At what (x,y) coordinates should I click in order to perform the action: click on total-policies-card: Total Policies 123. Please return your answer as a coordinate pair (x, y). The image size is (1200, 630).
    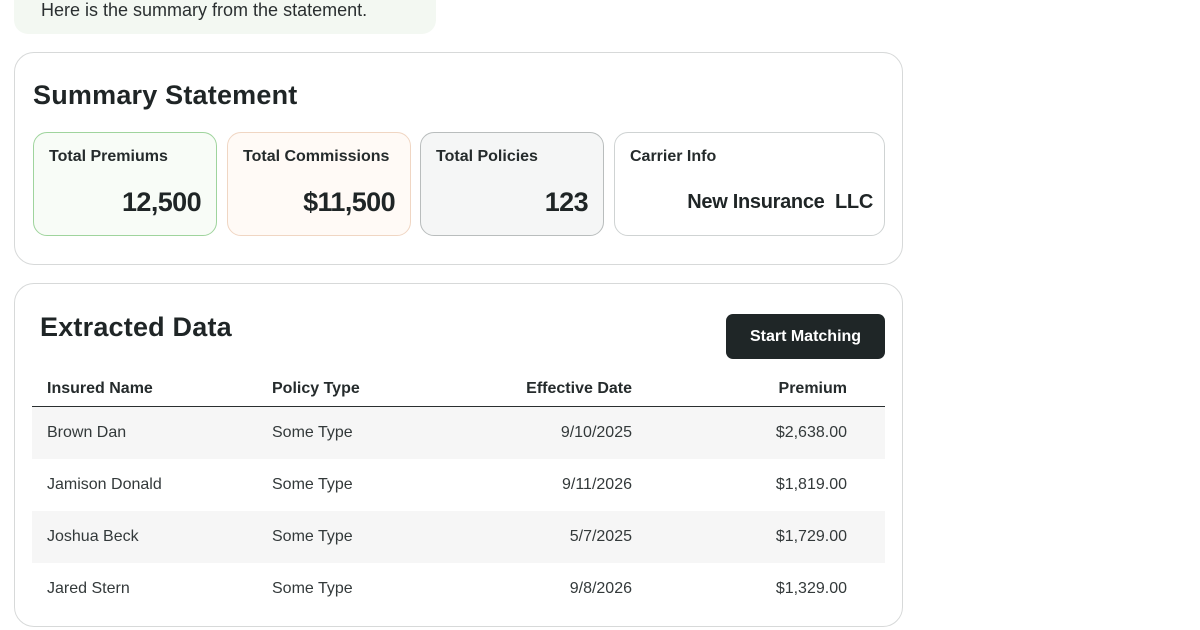
    Looking at the image, I should click on (512, 184).